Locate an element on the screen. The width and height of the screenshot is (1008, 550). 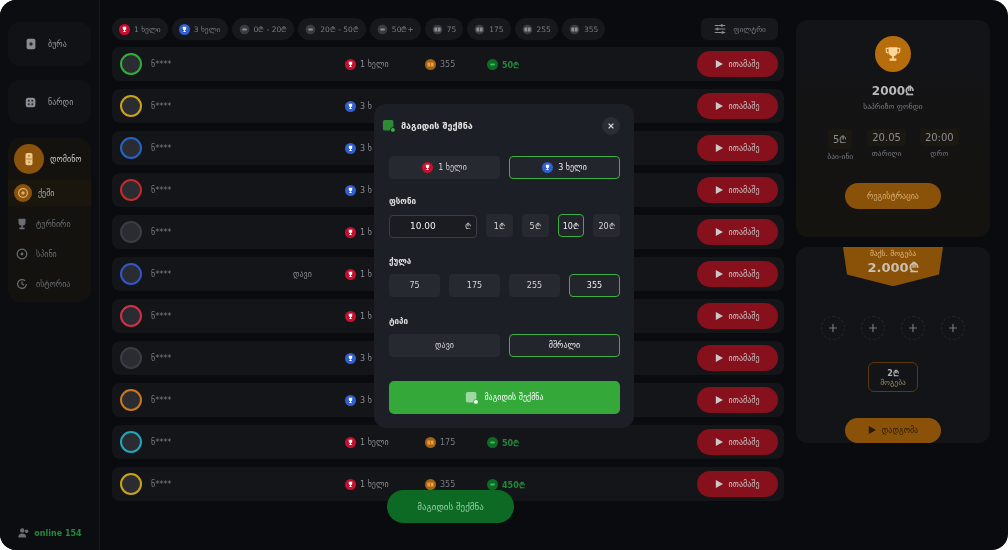
submenu-item: ქეში is located at coordinates (49, 193).